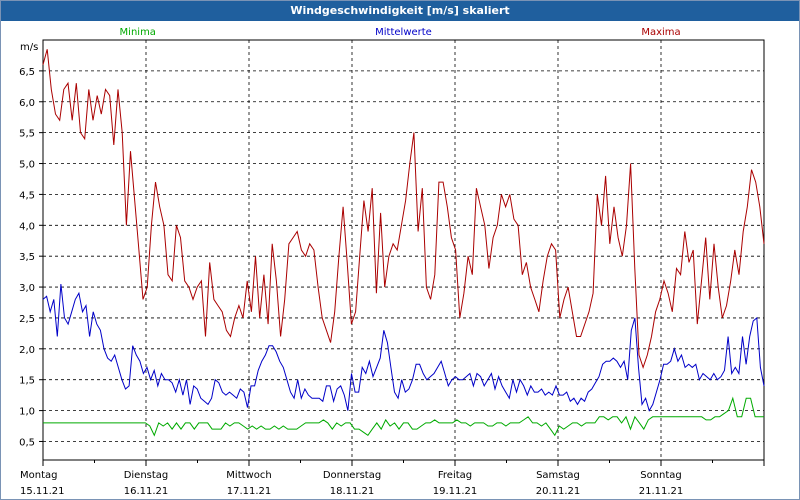 The image size is (800, 500). What do you see at coordinates (27, 226) in the screenshot?
I see `y-tick-label: 4,0` at bounding box center [27, 226].